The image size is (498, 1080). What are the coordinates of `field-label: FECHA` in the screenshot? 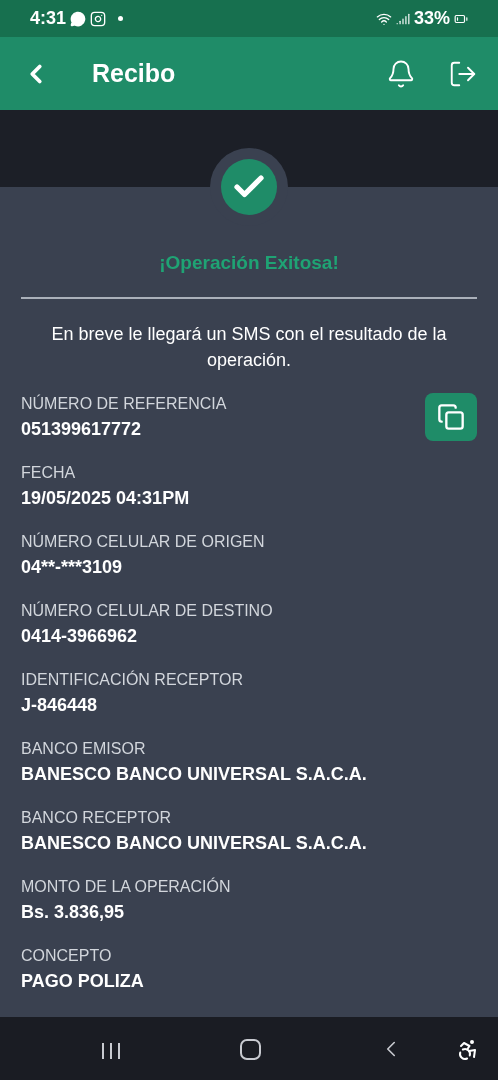 It's located at (49, 472).